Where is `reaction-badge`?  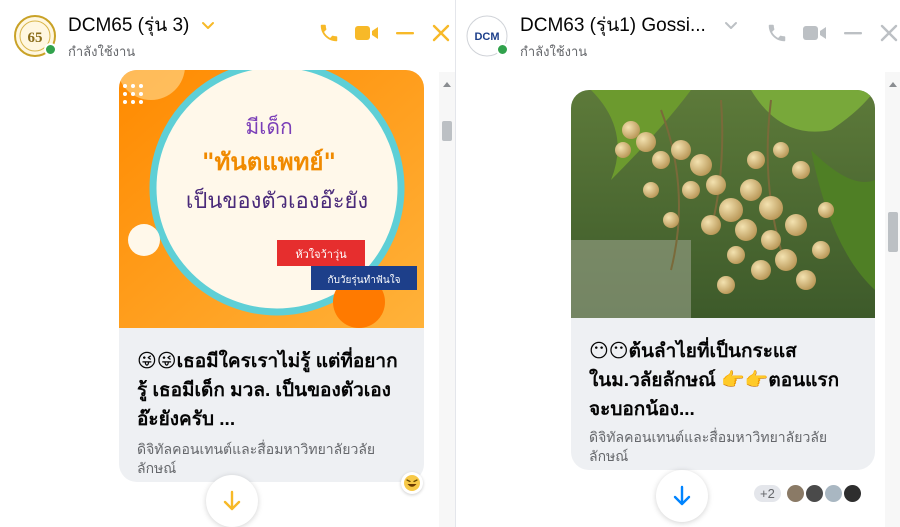 reaction-badge is located at coordinates (412, 483).